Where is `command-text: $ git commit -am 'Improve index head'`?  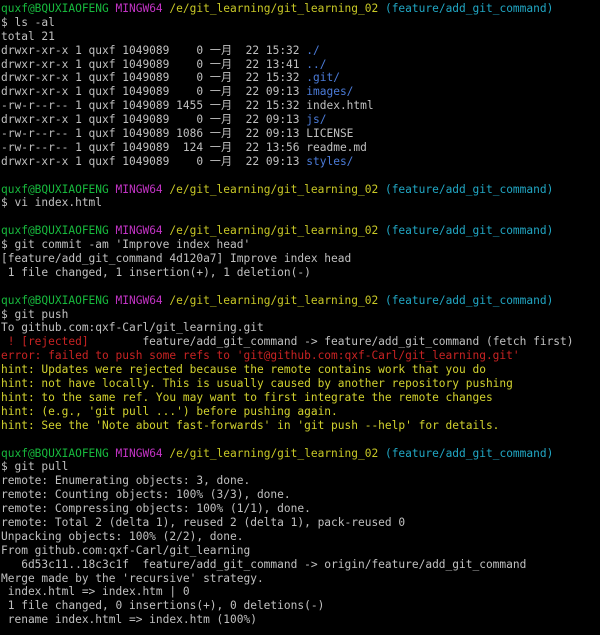 command-text: $ git commit -am 'Improve index head' is located at coordinates (126, 245).